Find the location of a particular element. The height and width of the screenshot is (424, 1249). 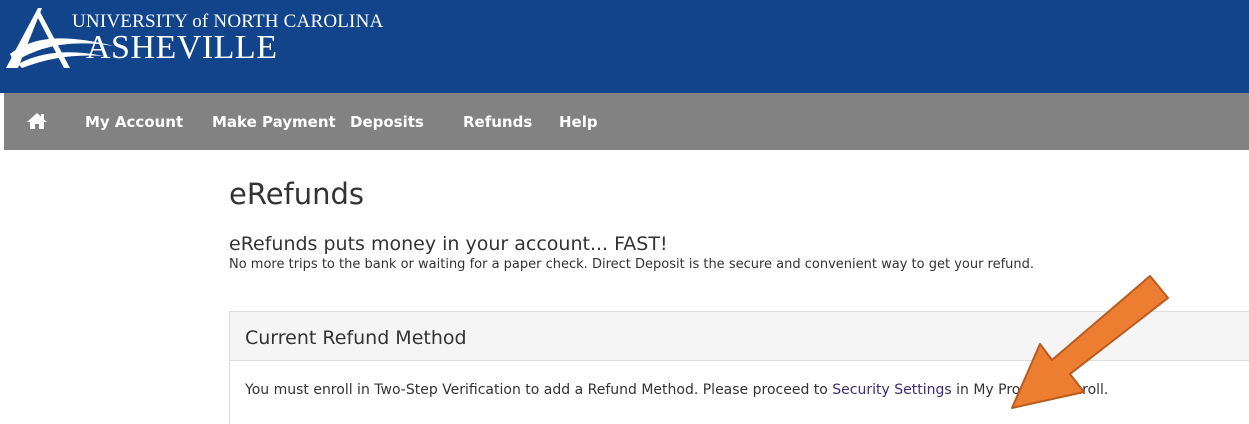

logo-text-asheville: ASHEVILLE is located at coordinates (182, 47).